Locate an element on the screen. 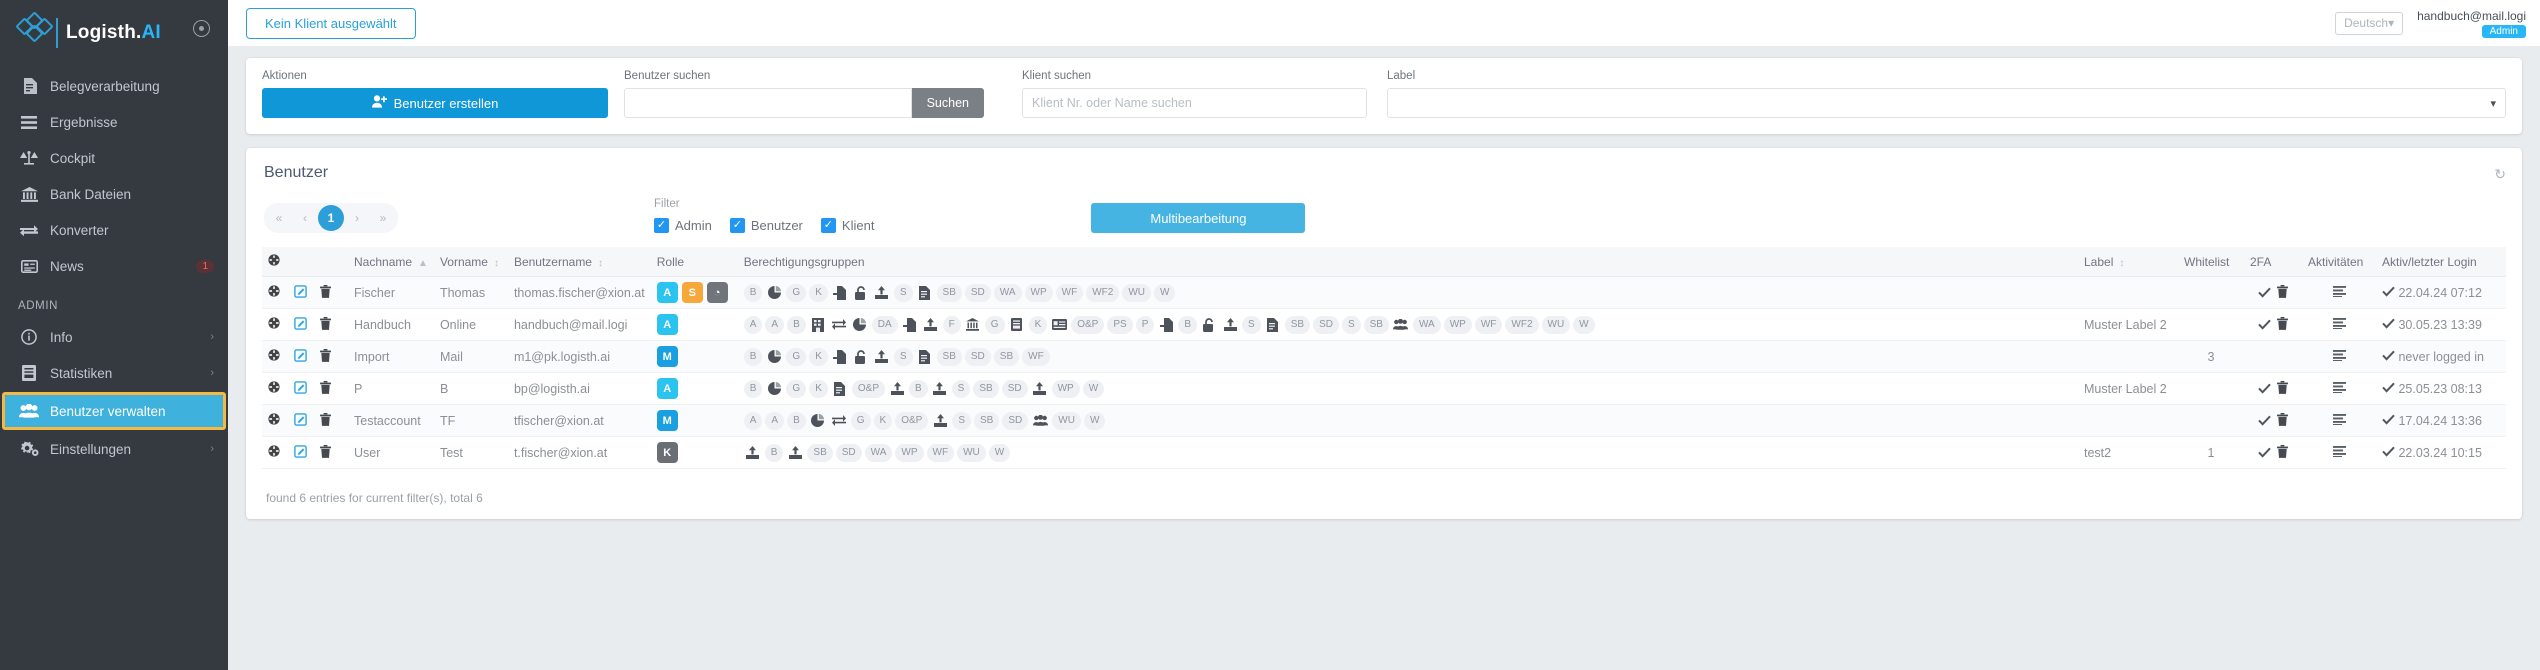  pagination-page-1: 1 is located at coordinates (331, 218).